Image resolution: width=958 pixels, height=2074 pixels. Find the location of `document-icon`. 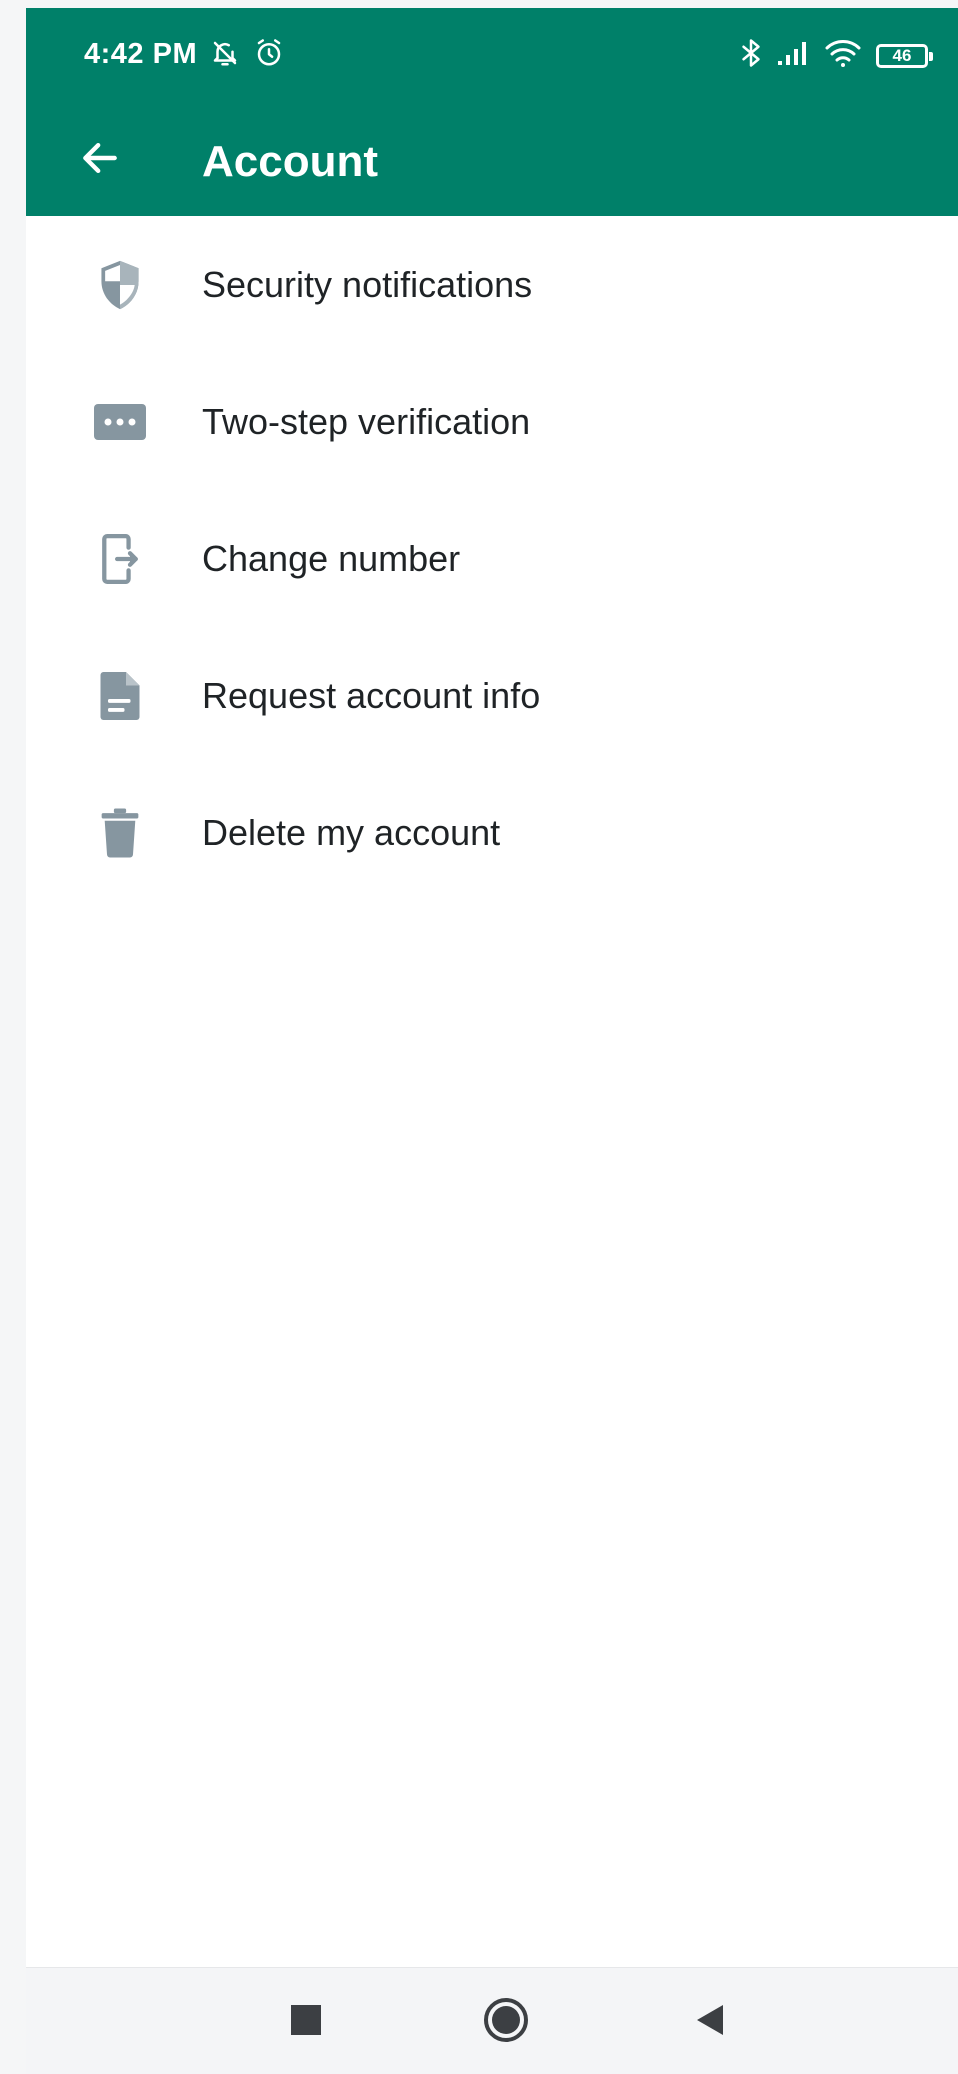

document-icon is located at coordinates (120, 696).